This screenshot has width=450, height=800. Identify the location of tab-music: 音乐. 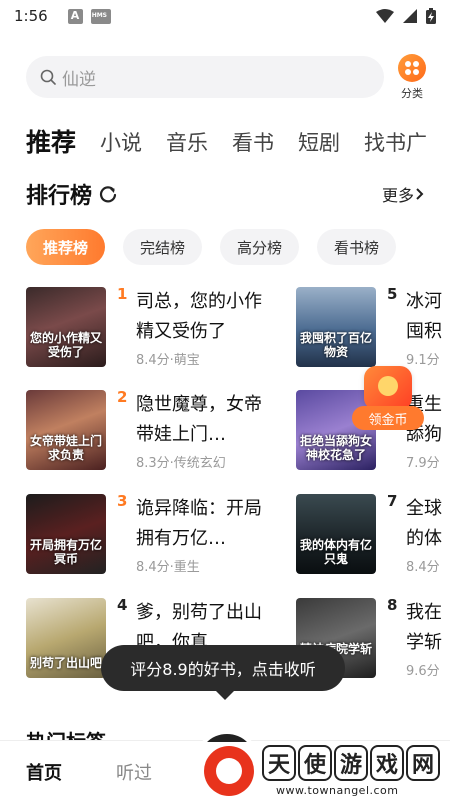
(187, 143).